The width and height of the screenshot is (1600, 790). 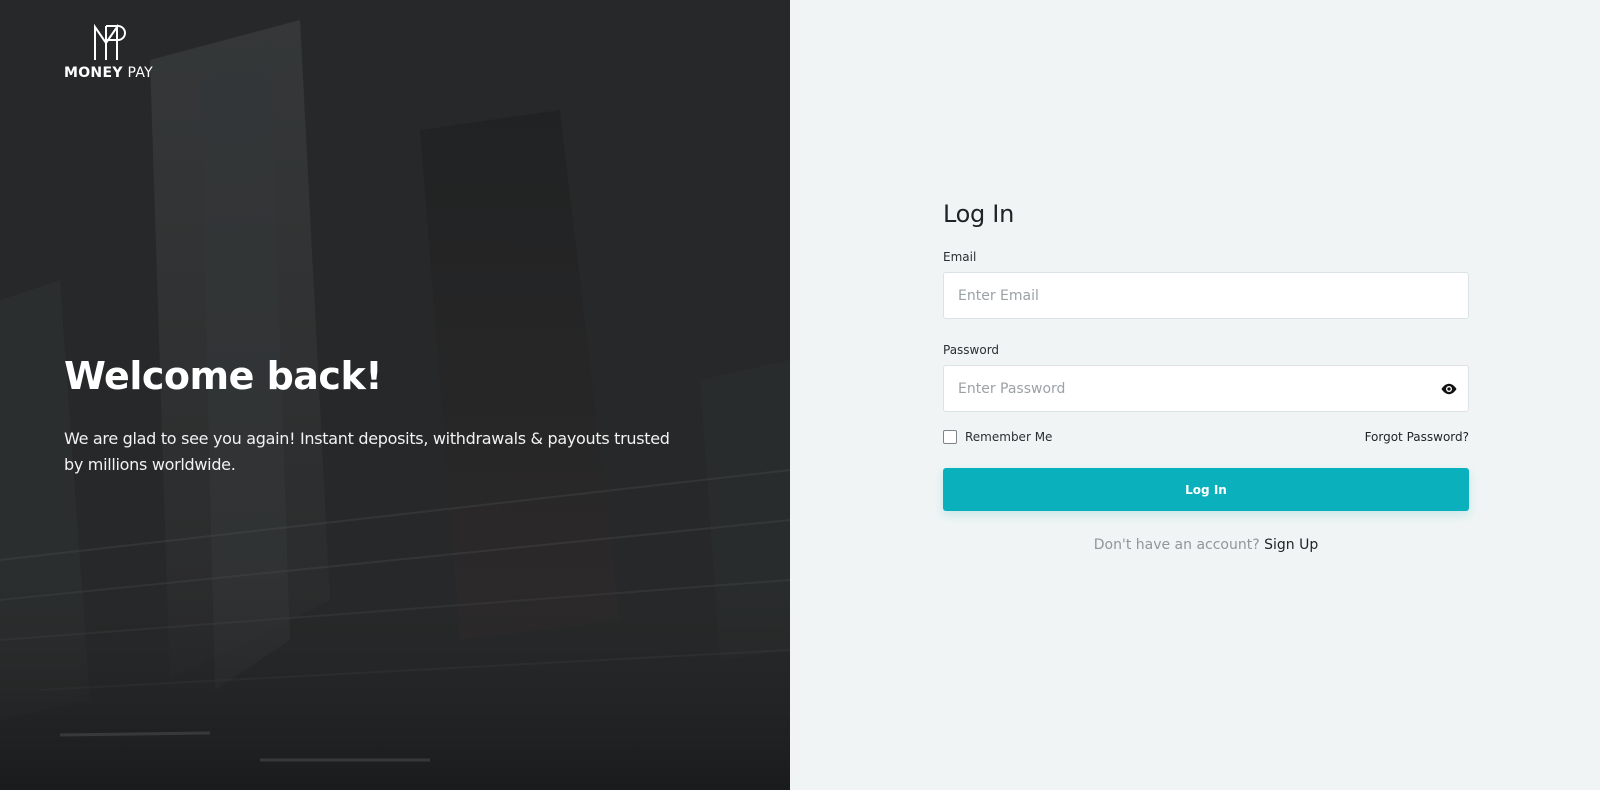 What do you see at coordinates (960, 257) in the screenshot?
I see `email-label: Email` at bounding box center [960, 257].